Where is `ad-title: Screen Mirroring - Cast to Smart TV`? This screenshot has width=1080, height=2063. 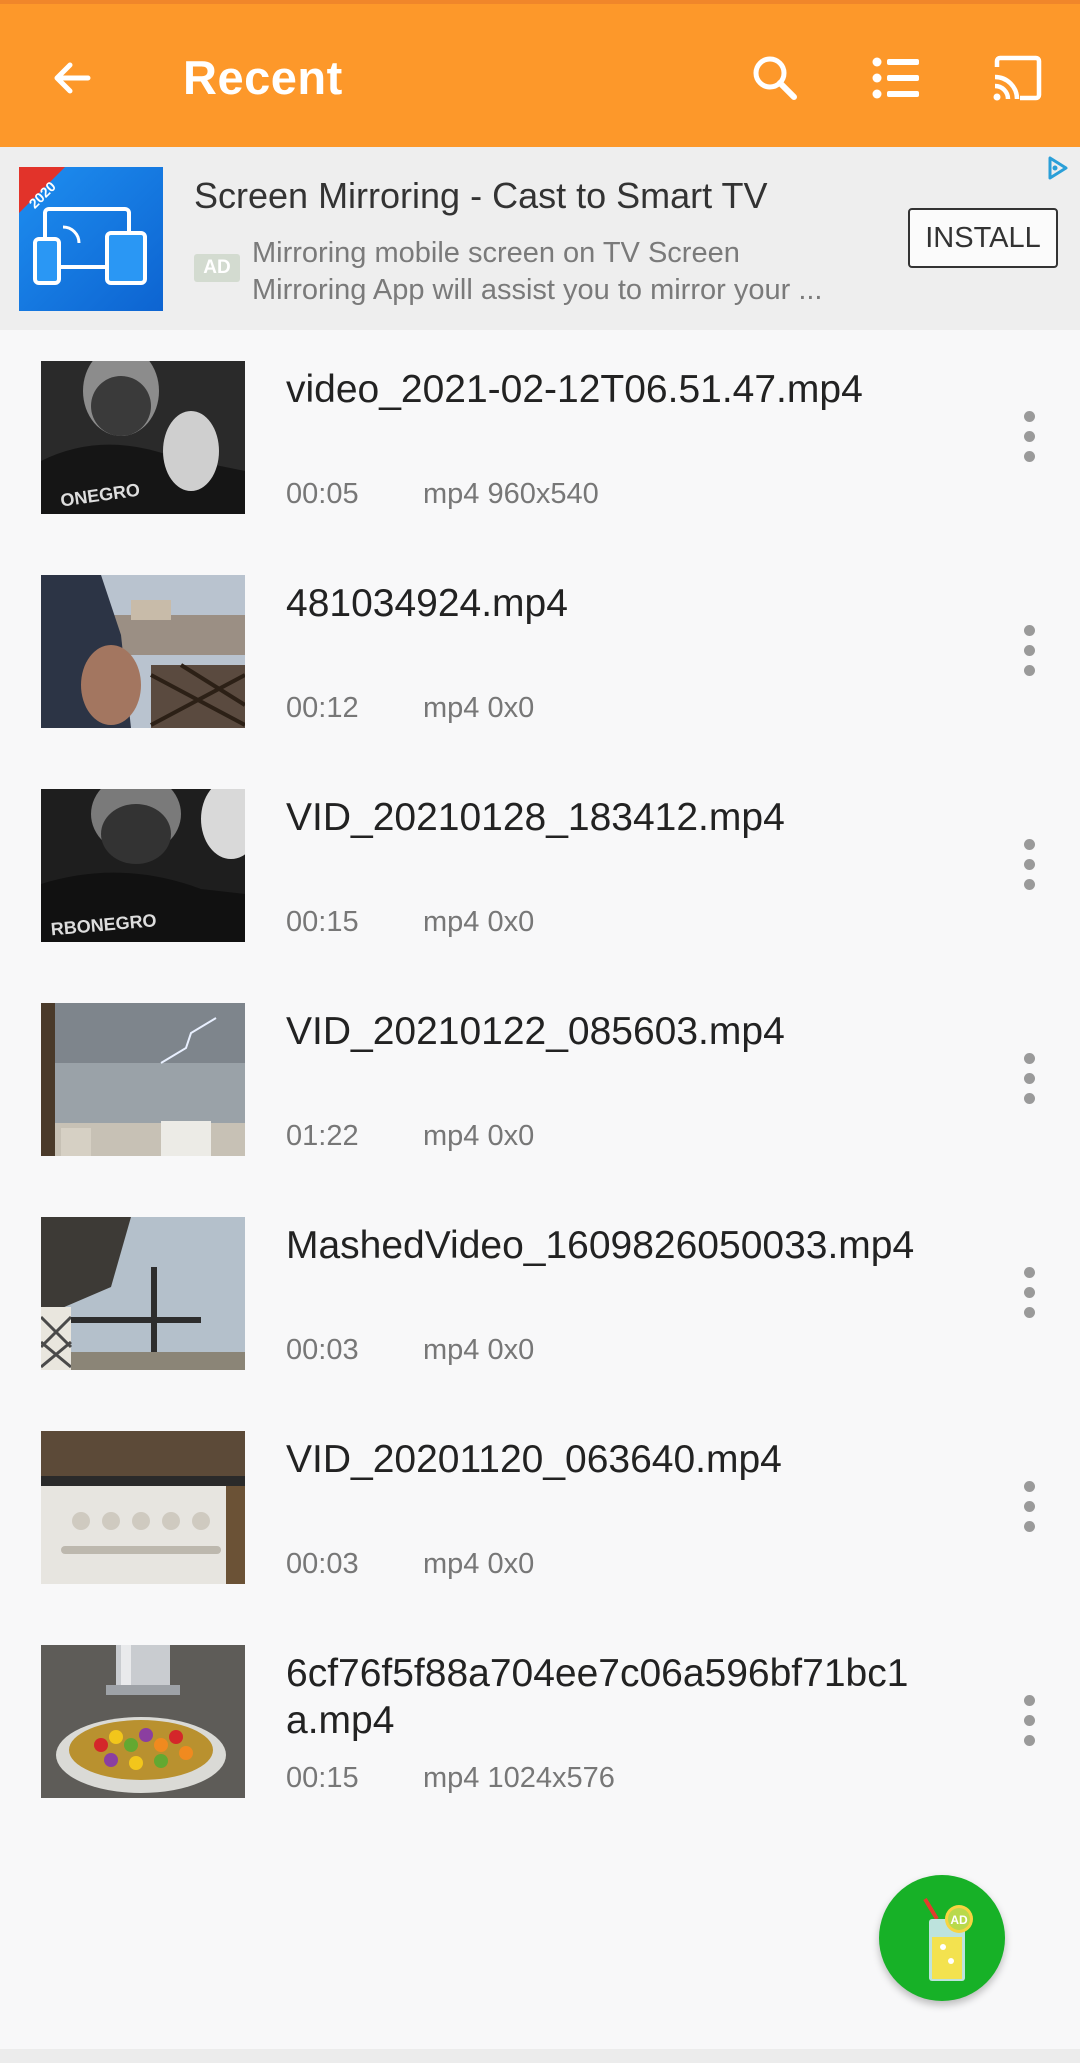 ad-title: Screen Mirroring - Cast to Smart TV is located at coordinates (481, 195).